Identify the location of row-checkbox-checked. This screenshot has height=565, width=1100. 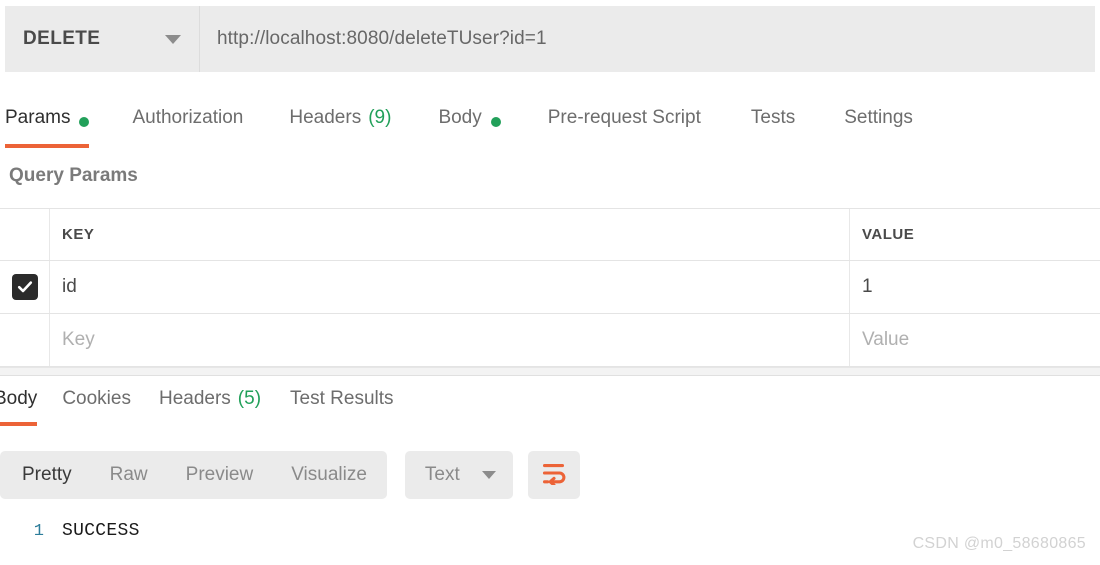
(24, 287).